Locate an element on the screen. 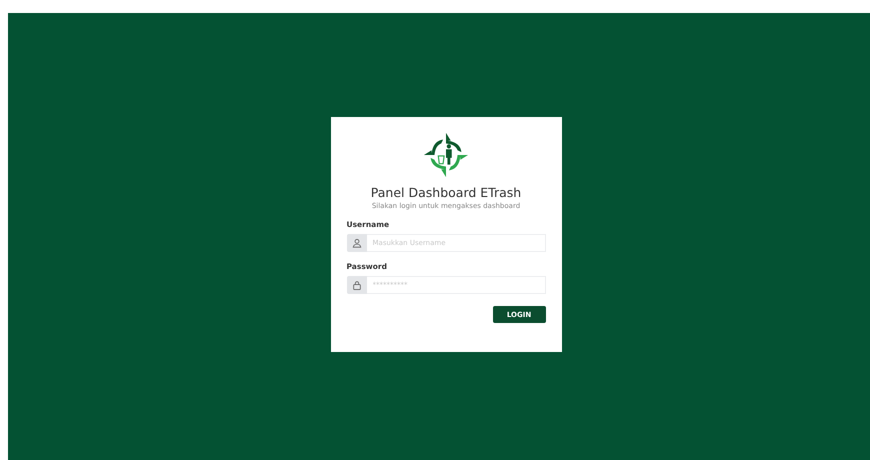  recycle-person-icon is located at coordinates (446, 155).